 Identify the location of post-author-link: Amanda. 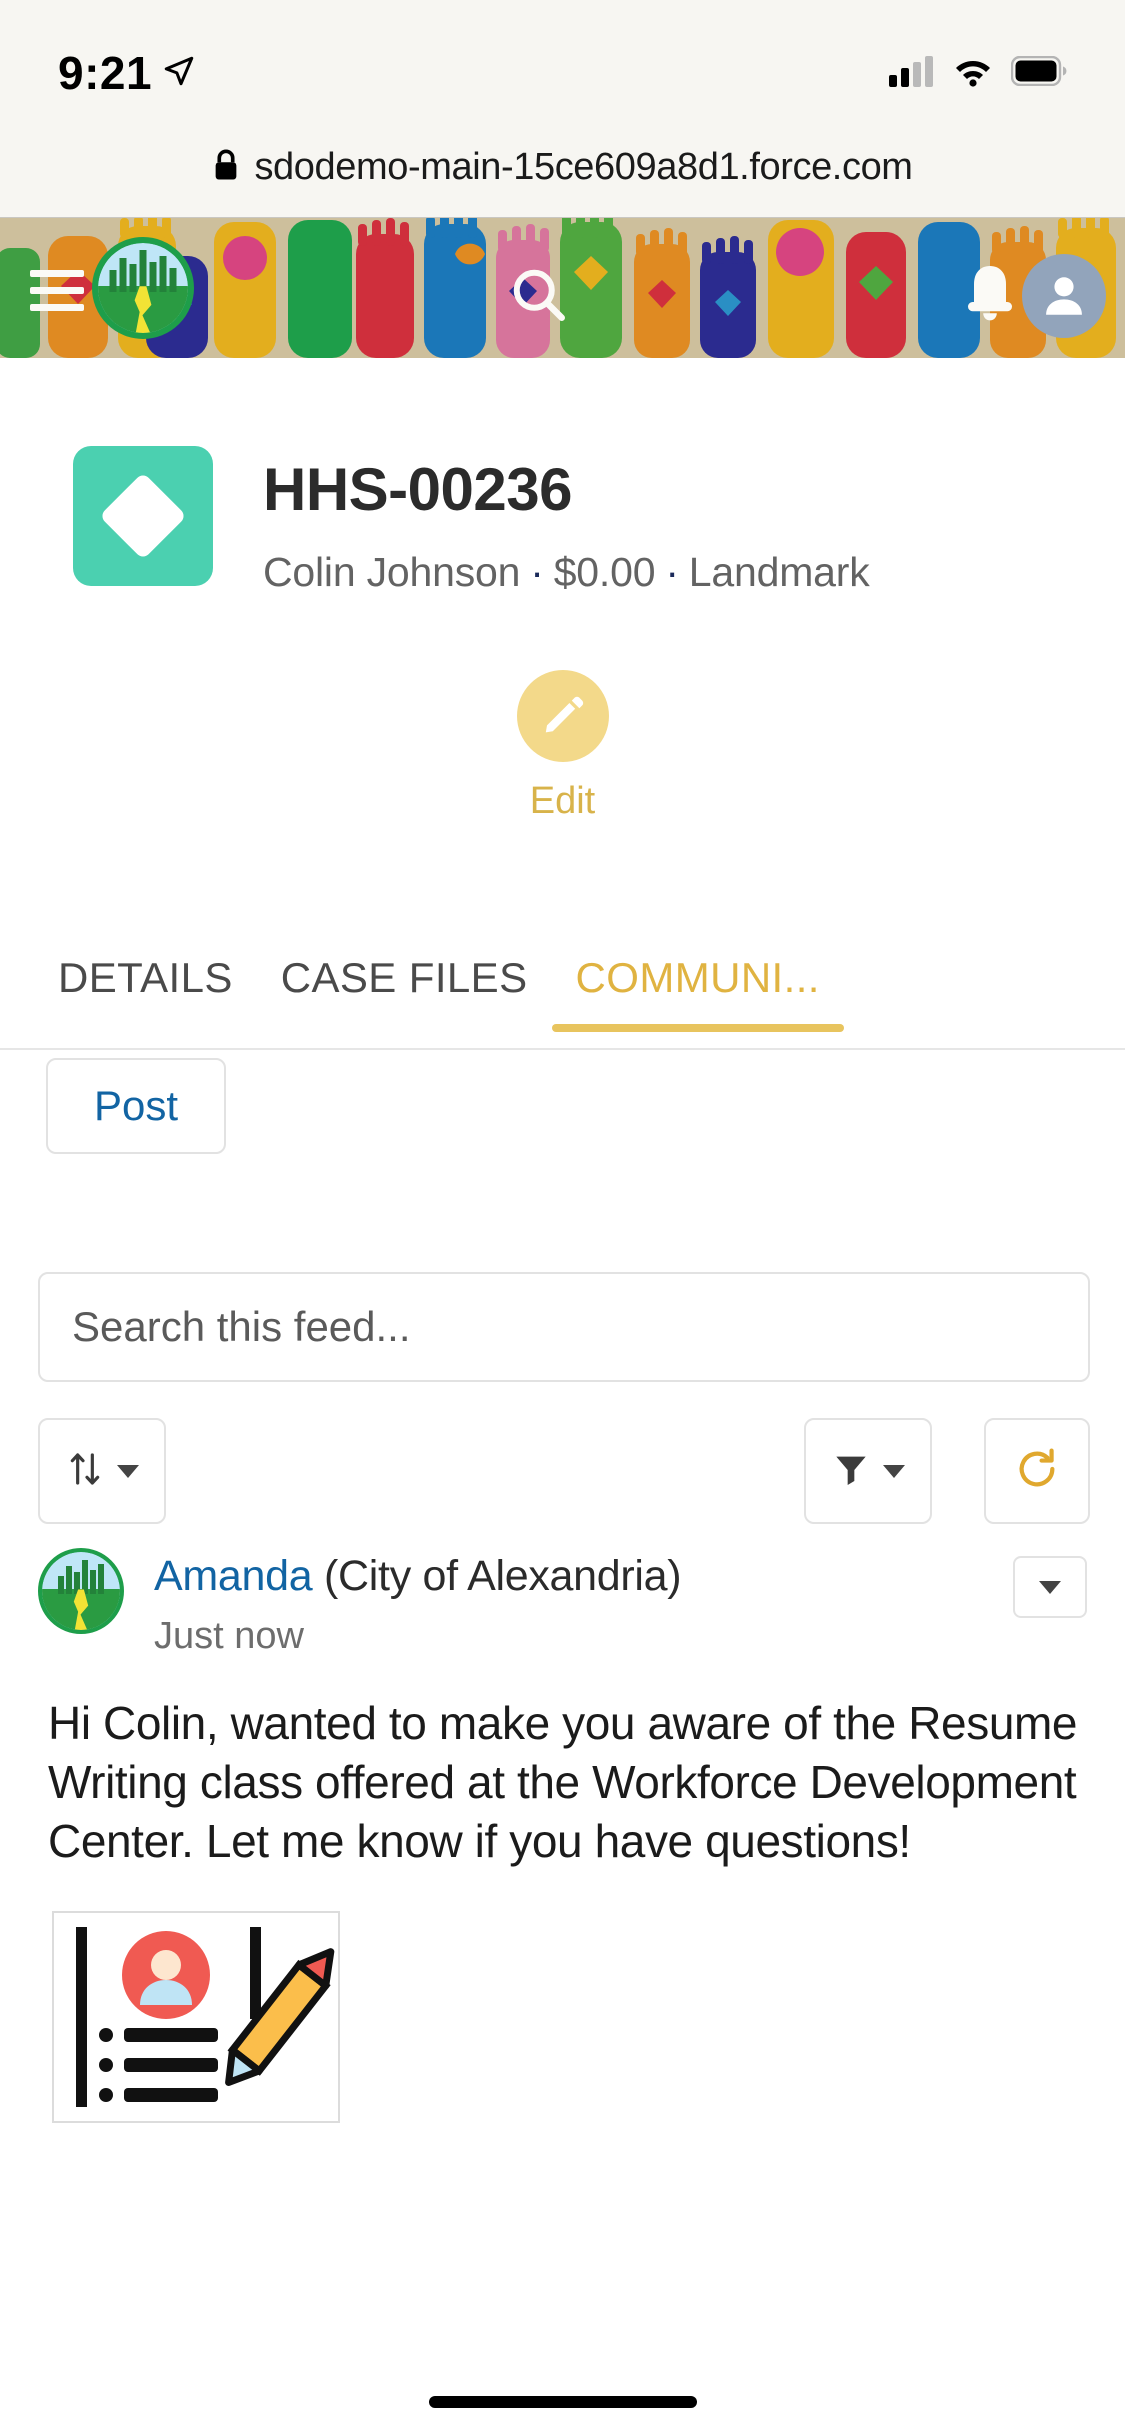
(233, 1576).